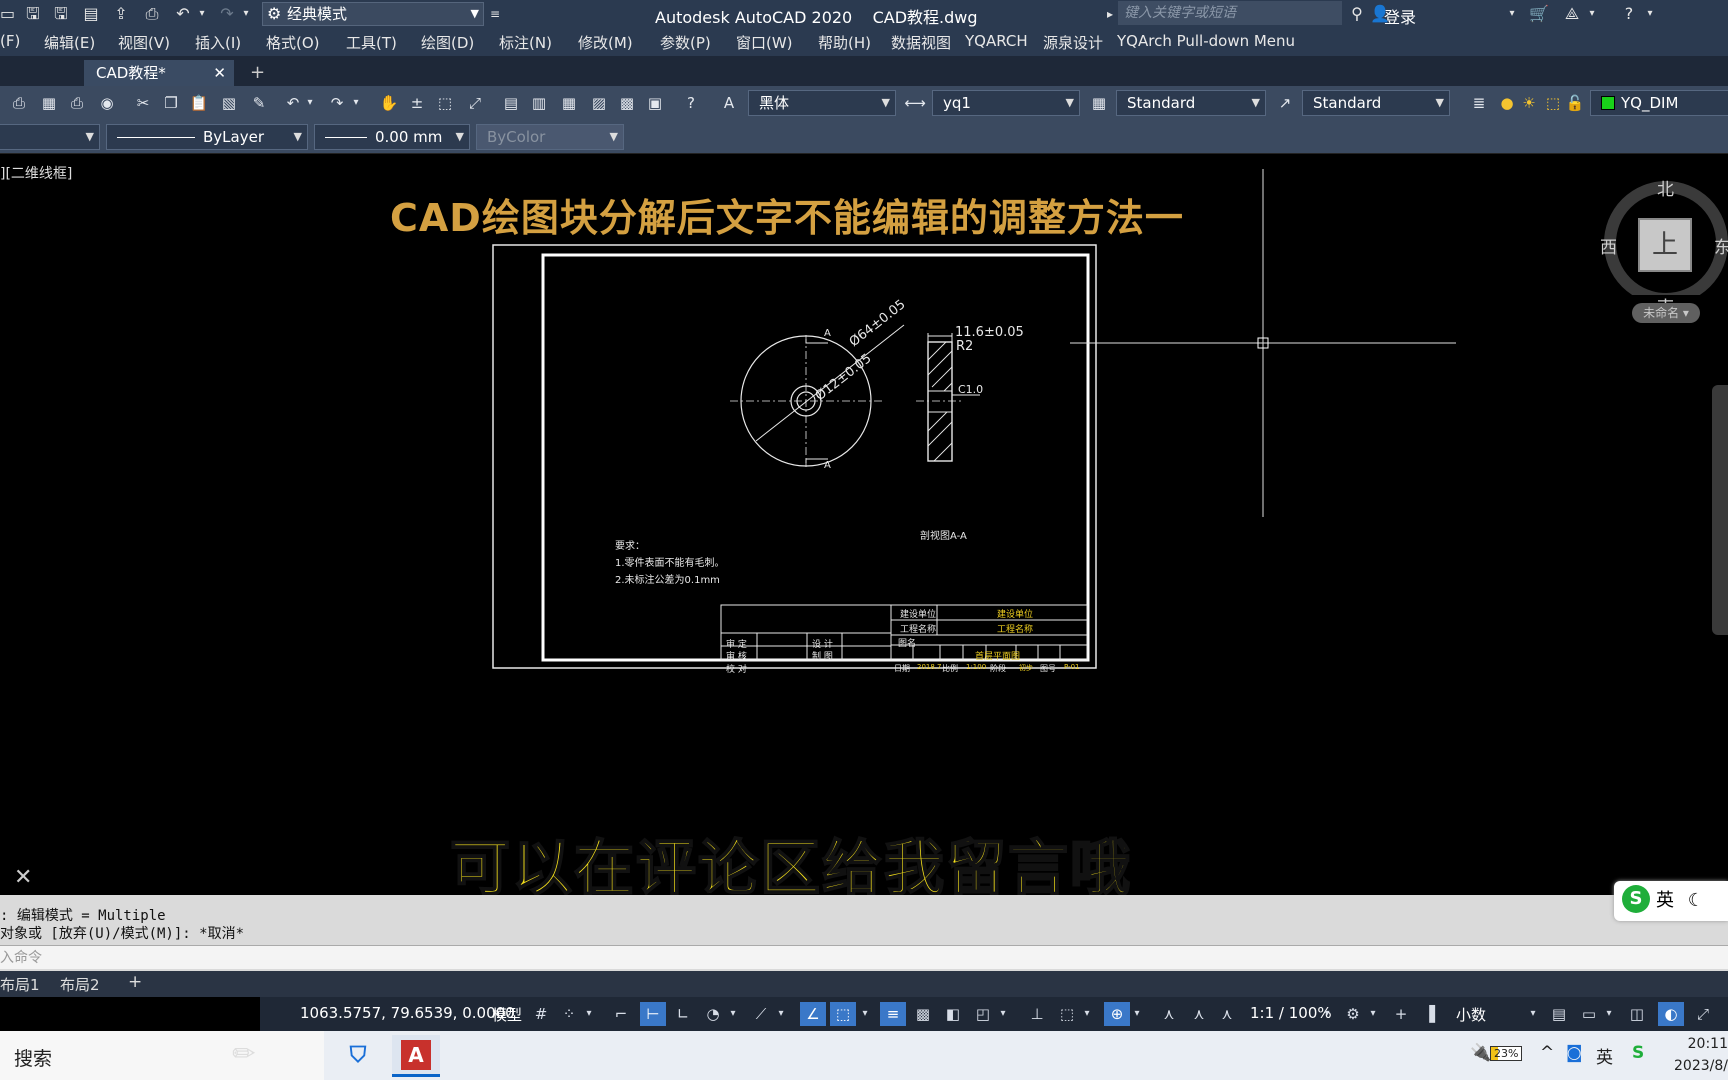 The width and height of the screenshot is (1728, 1080). What do you see at coordinates (293, 42) in the screenshot?
I see `menu-format: 格式(O)` at bounding box center [293, 42].